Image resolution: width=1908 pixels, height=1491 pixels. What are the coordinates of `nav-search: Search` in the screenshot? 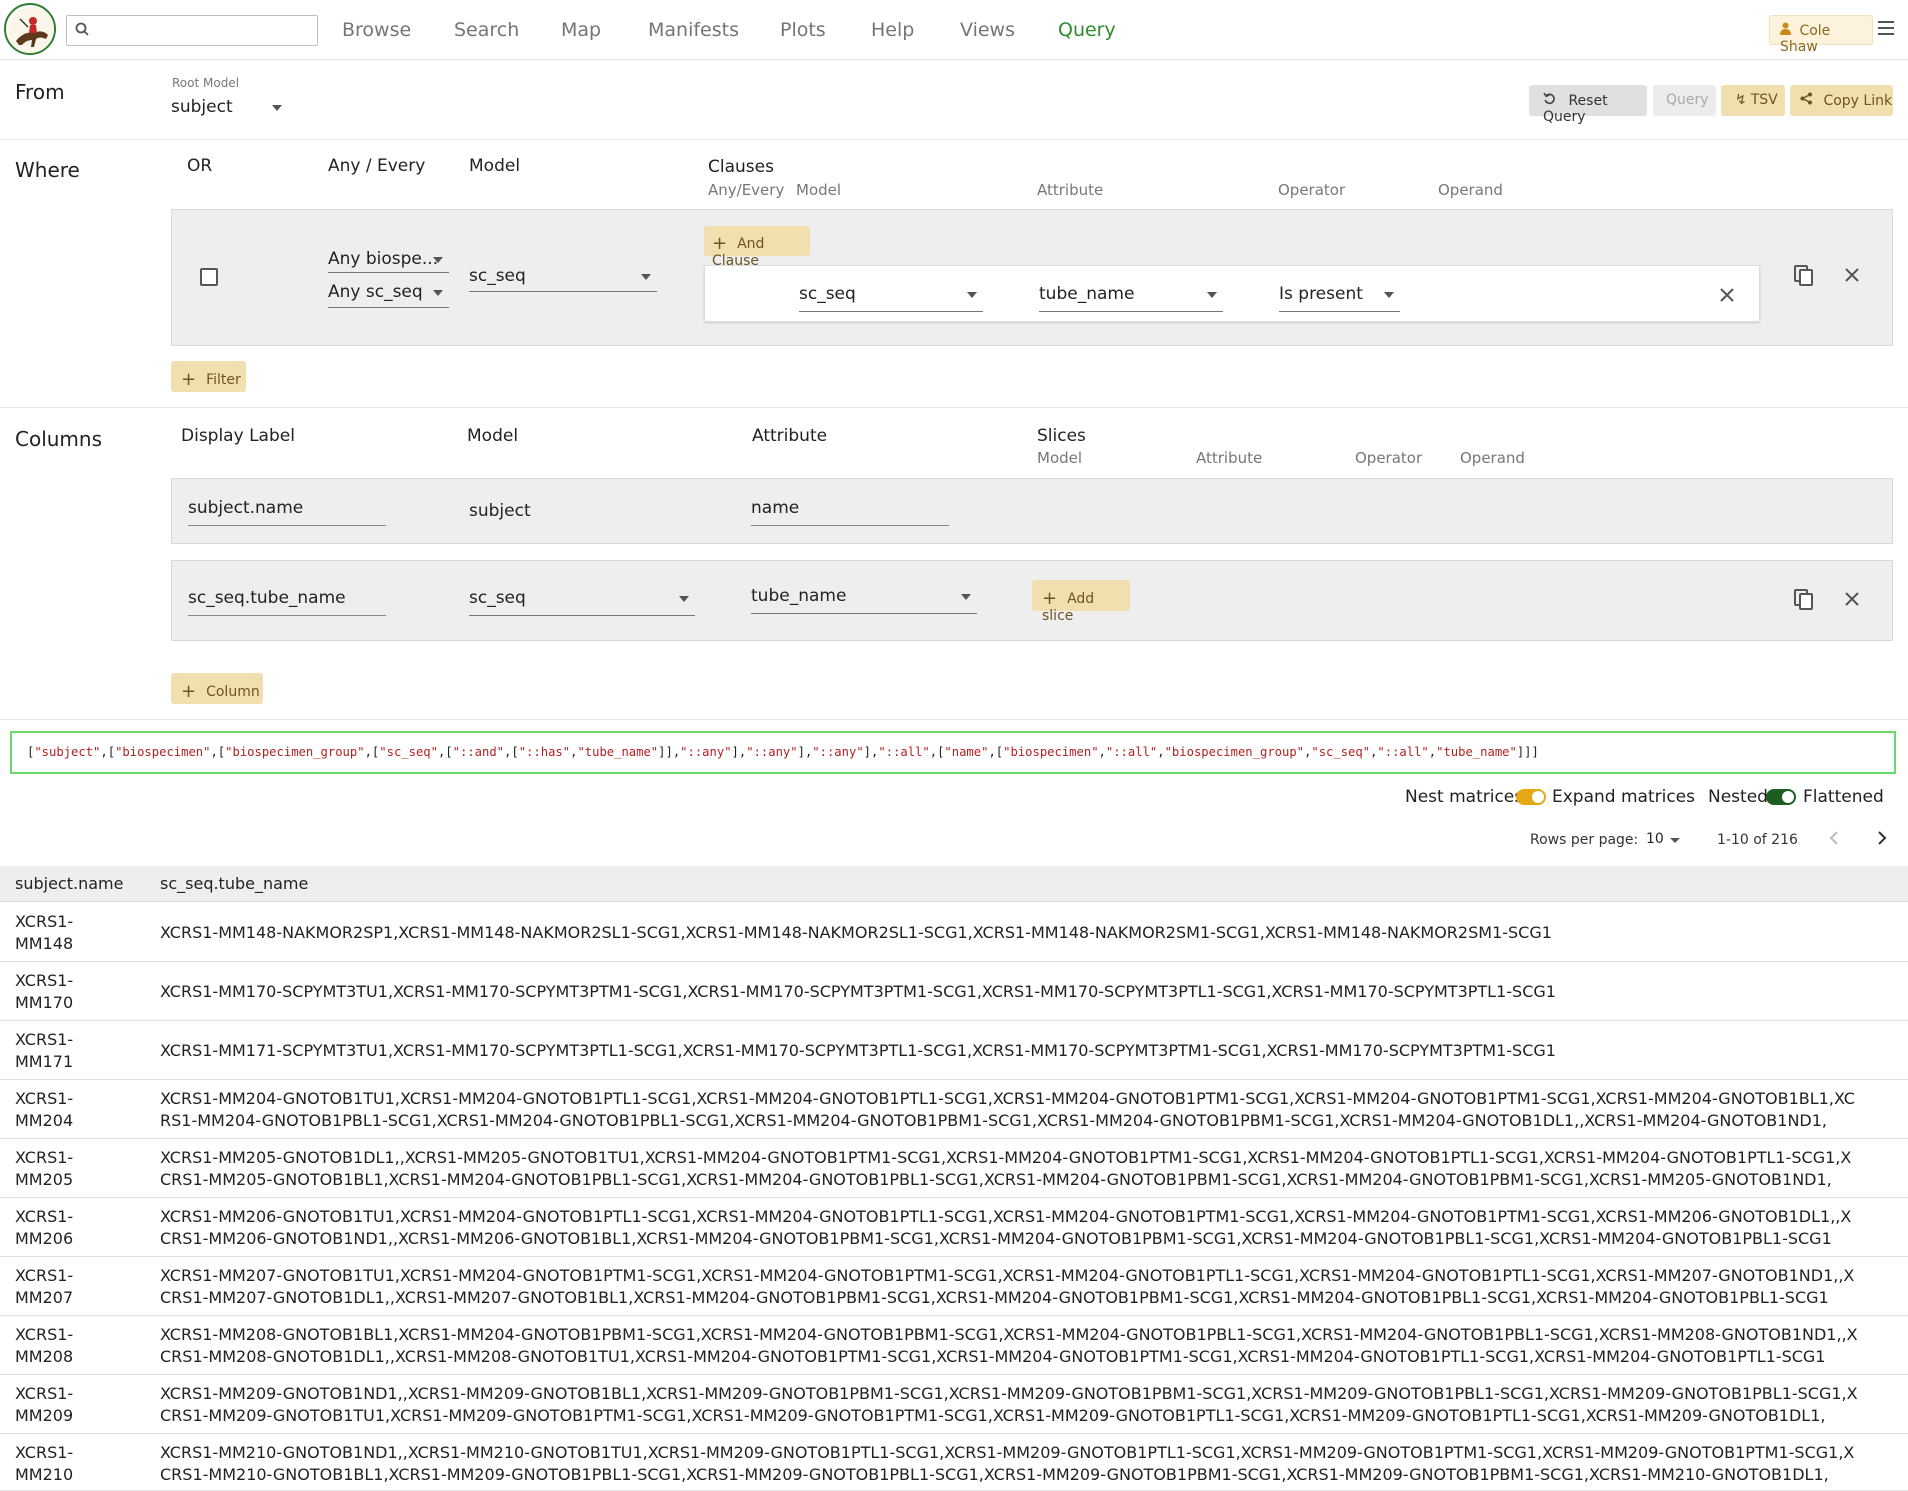 It's located at (486, 30).